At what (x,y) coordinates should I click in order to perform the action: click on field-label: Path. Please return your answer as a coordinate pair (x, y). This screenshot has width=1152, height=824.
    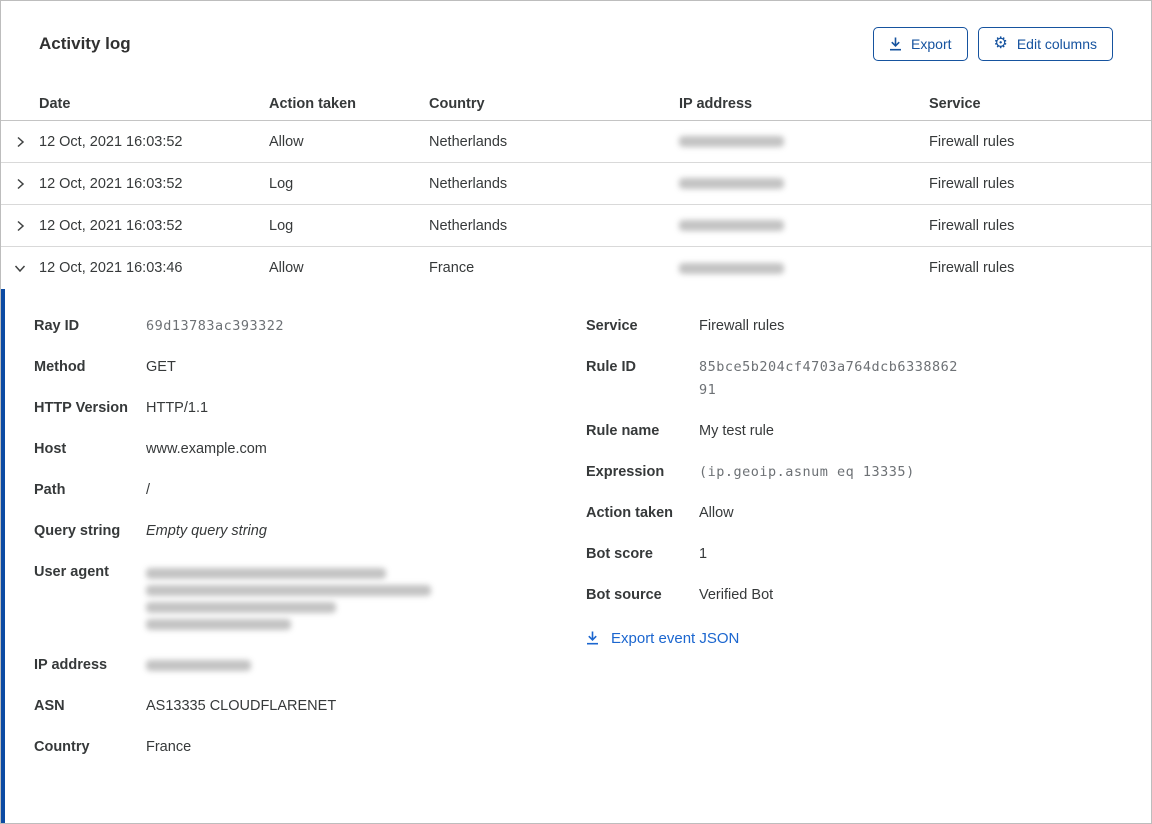
    Looking at the image, I should click on (50, 490).